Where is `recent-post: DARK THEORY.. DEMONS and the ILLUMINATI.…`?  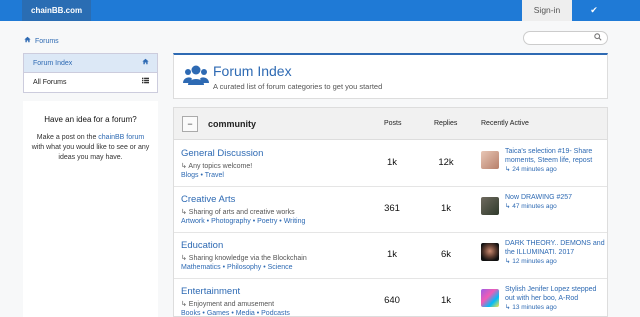 recent-post: DARK THEORY.. DEMONS and the ILLUMINATI.… is located at coordinates (555, 252).